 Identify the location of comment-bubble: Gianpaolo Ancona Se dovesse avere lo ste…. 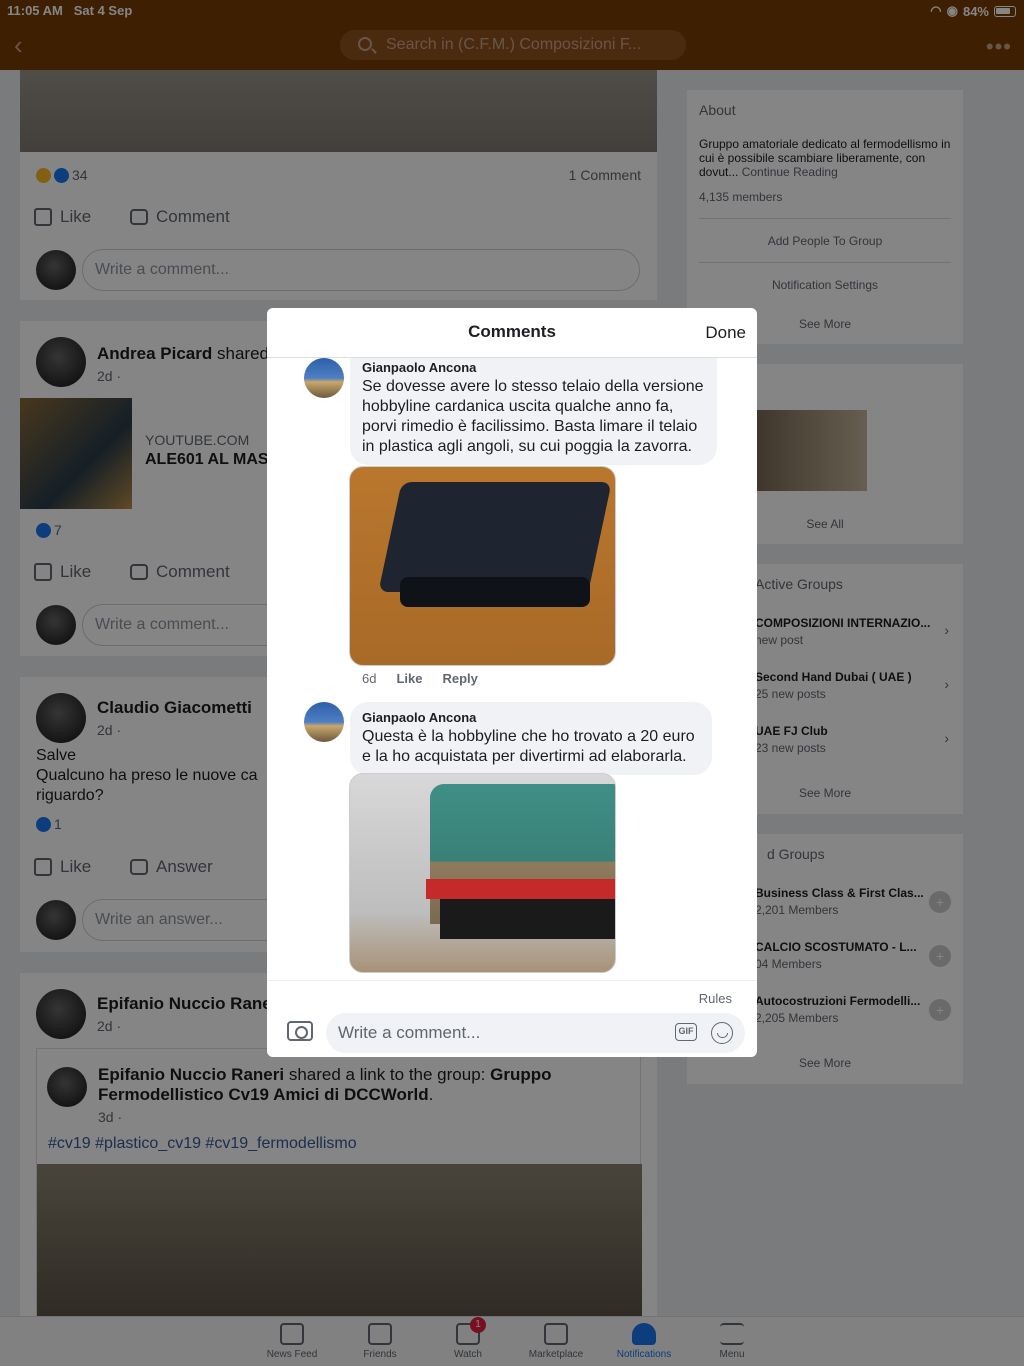
(533, 411).